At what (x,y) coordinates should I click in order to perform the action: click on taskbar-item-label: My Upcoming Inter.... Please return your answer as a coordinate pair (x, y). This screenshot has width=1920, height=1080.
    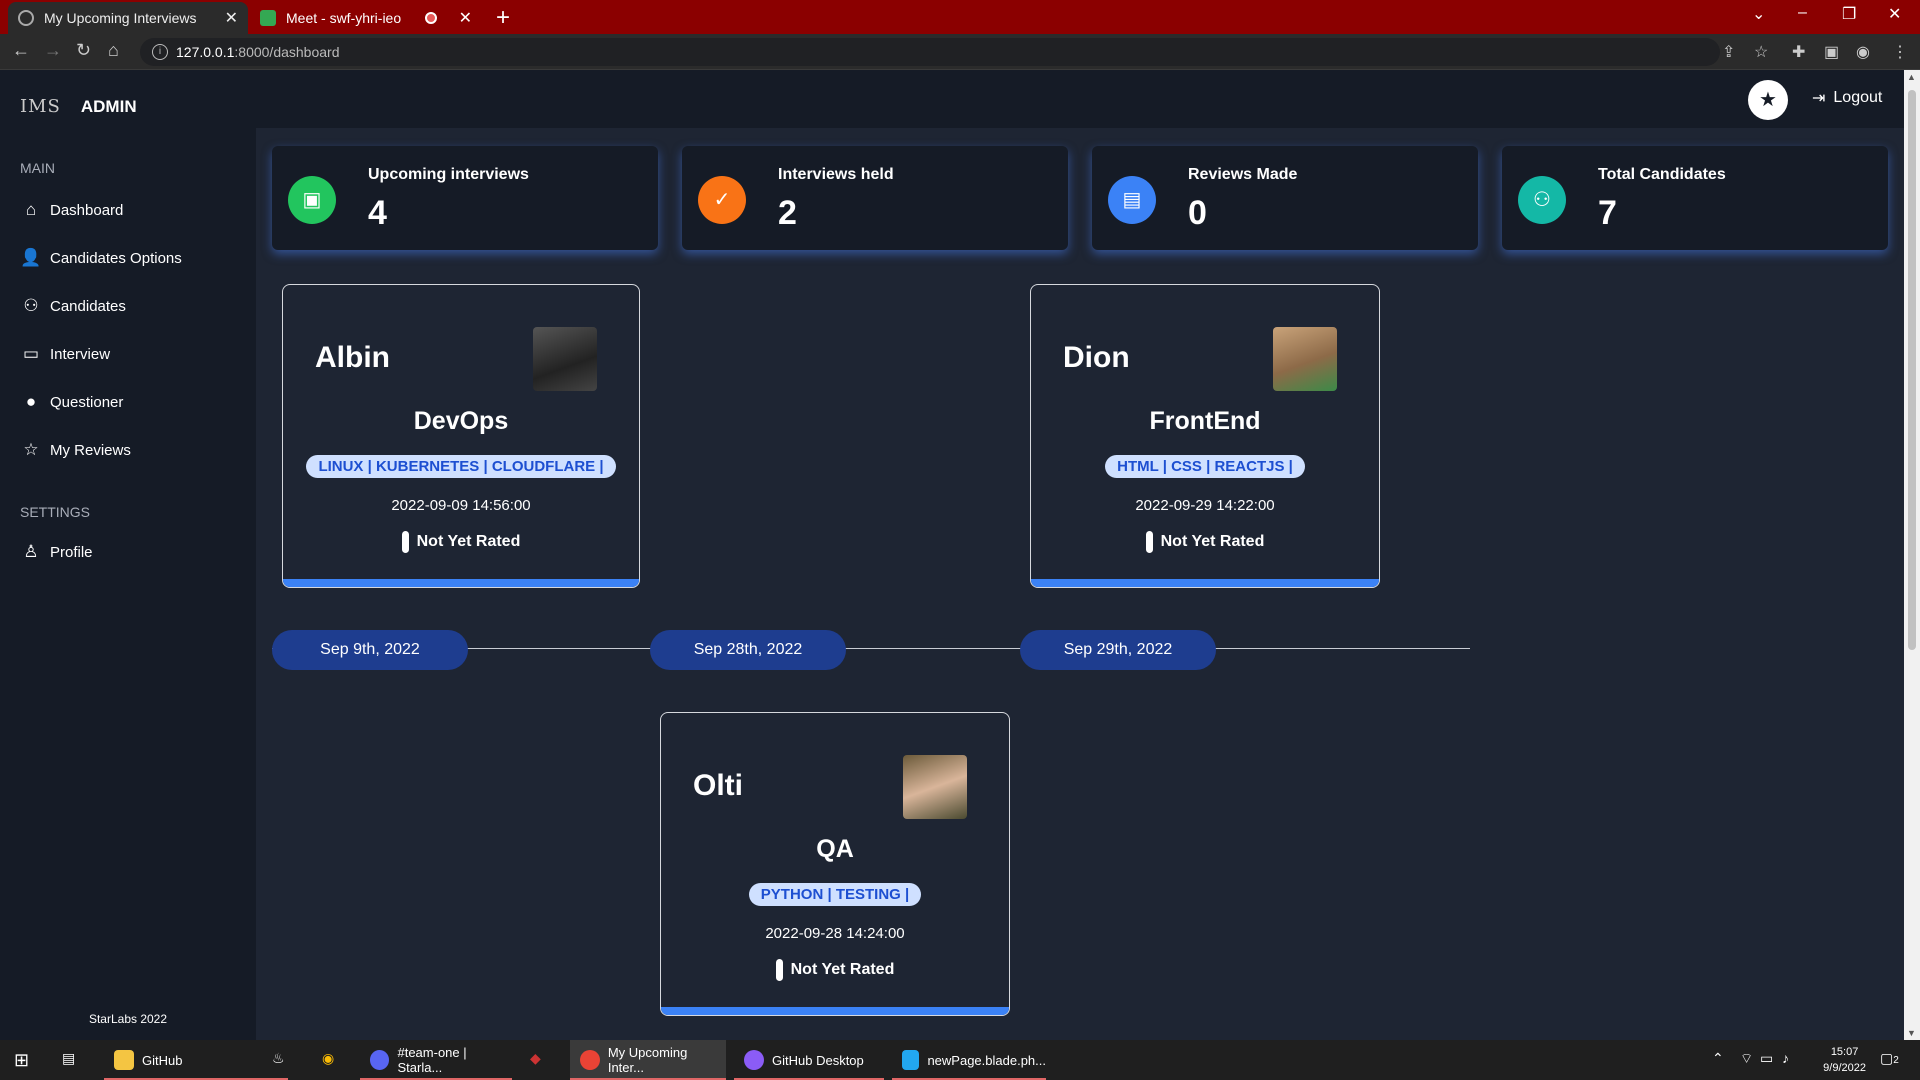
    Looking at the image, I should click on (647, 1060).